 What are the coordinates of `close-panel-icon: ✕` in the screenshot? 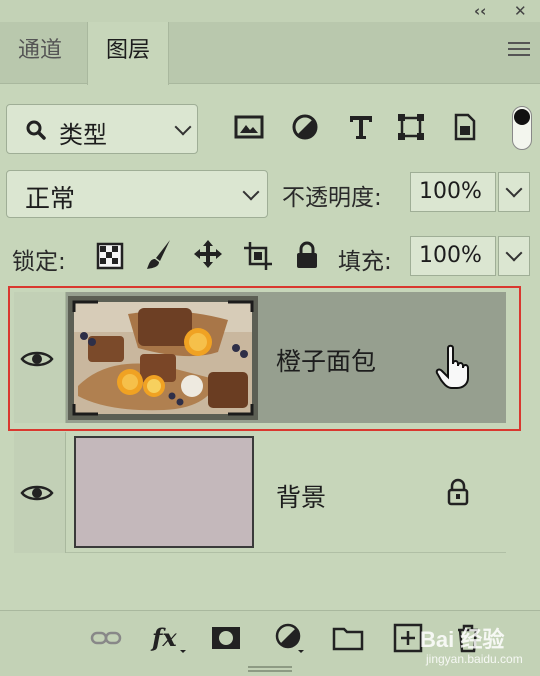 It's located at (520, 11).